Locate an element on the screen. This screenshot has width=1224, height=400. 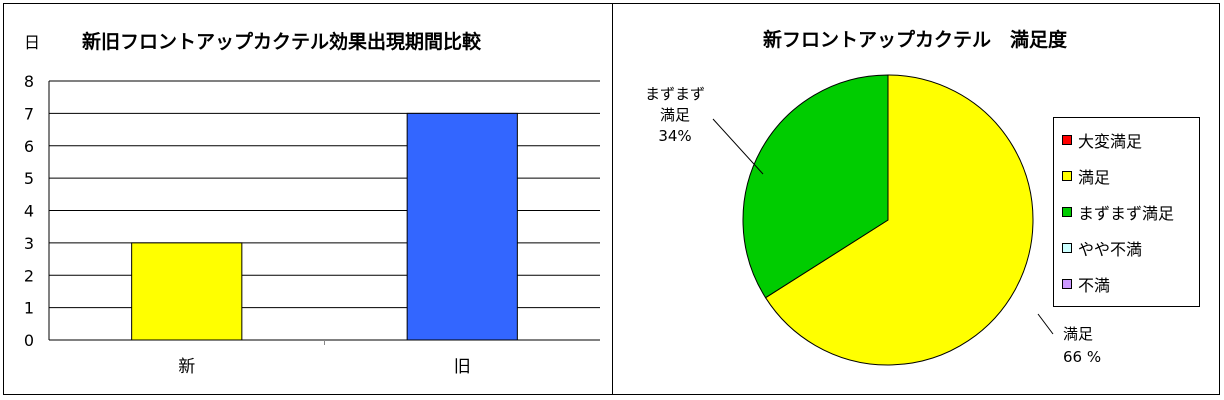
x-axis-labels: 新旧 is located at coordinates (324, 367).